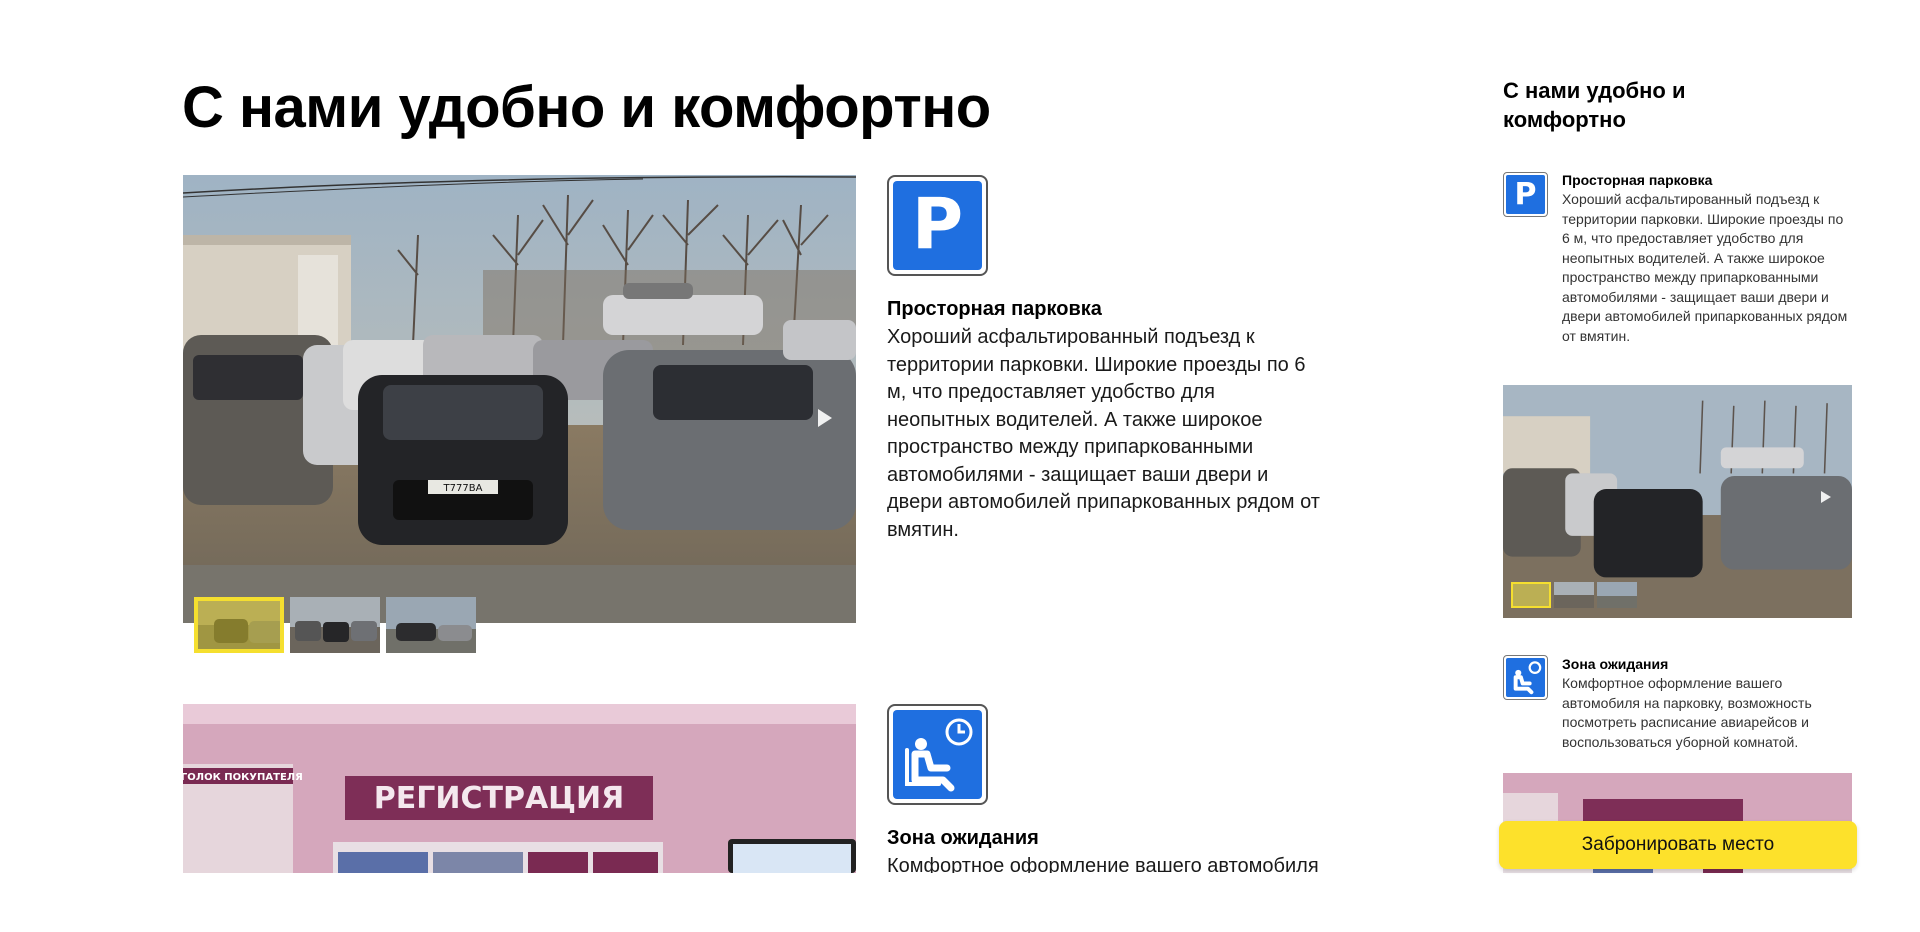 This screenshot has height=932, width=1920. I want to click on plate-text: Т777ВА, so click(463, 488).